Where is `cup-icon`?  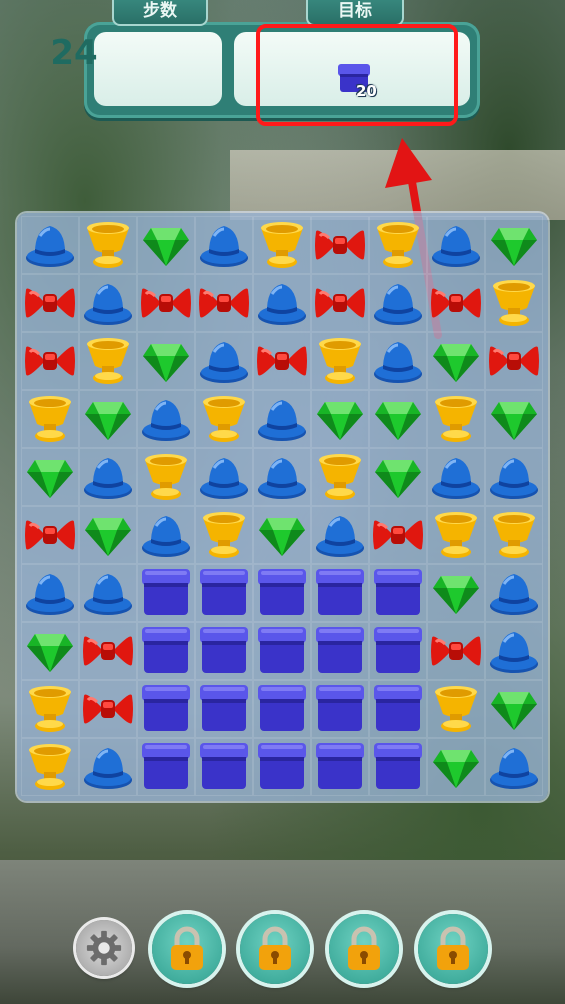
cup-icon is located at coordinates (50, 767).